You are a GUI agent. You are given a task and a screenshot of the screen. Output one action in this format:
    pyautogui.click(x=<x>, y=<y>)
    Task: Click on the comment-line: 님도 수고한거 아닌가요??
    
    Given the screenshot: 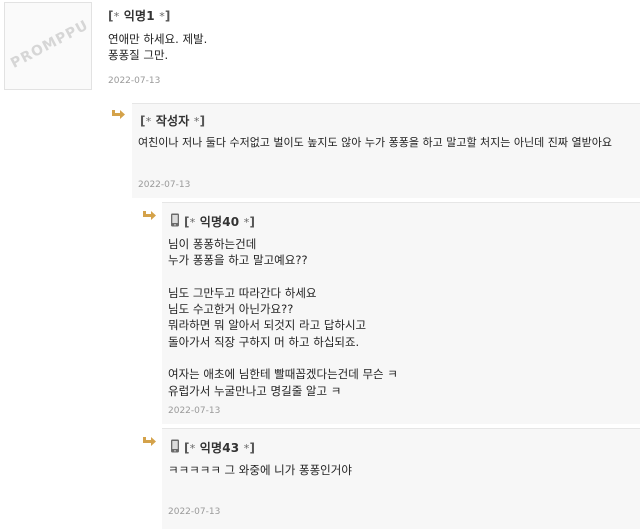 What is the action you would take?
    pyautogui.click(x=231, y=309)
    